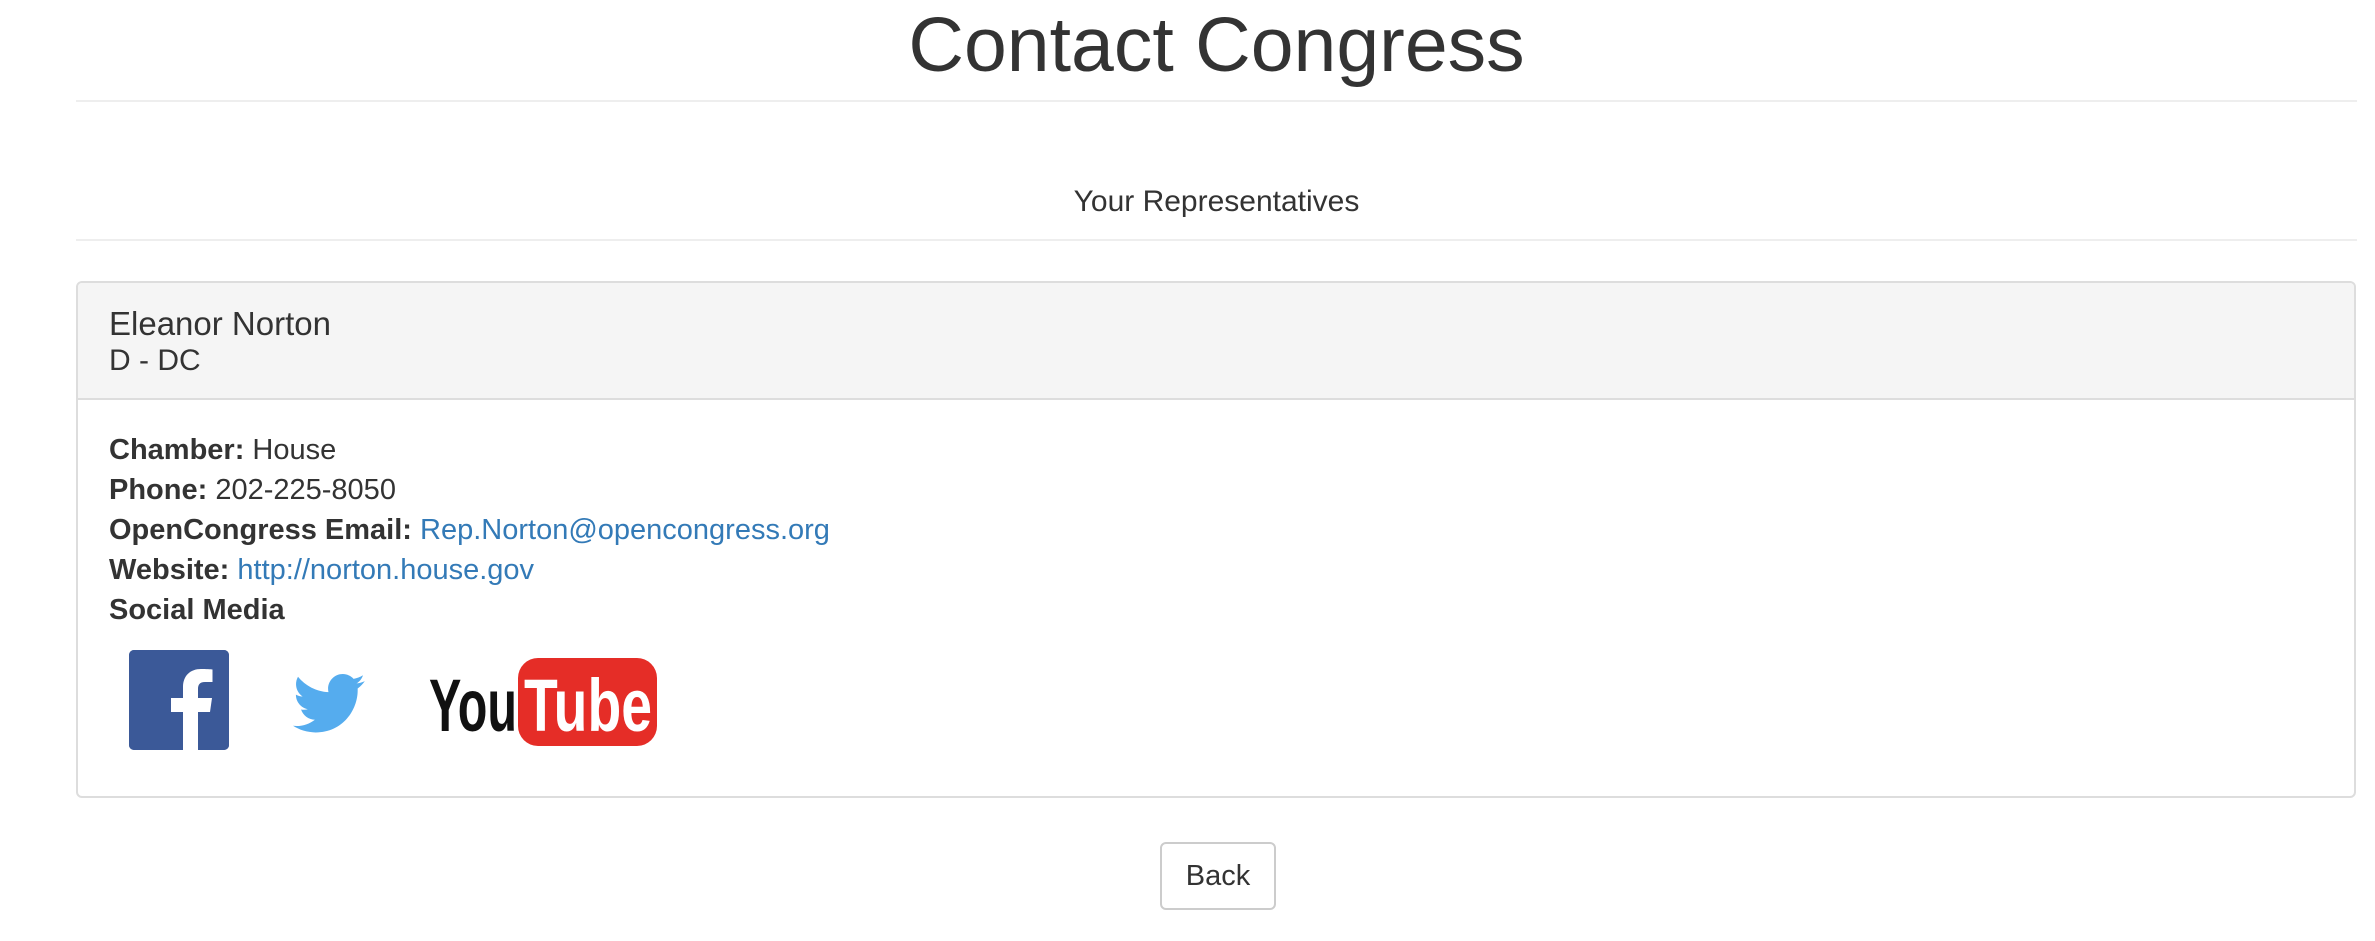 Image resolution: width=2375 pixels, height=941 pixels. Describe the element at coordinates (197, 610) in the screenshot. I see `social-media-label: Social Media` at that location.